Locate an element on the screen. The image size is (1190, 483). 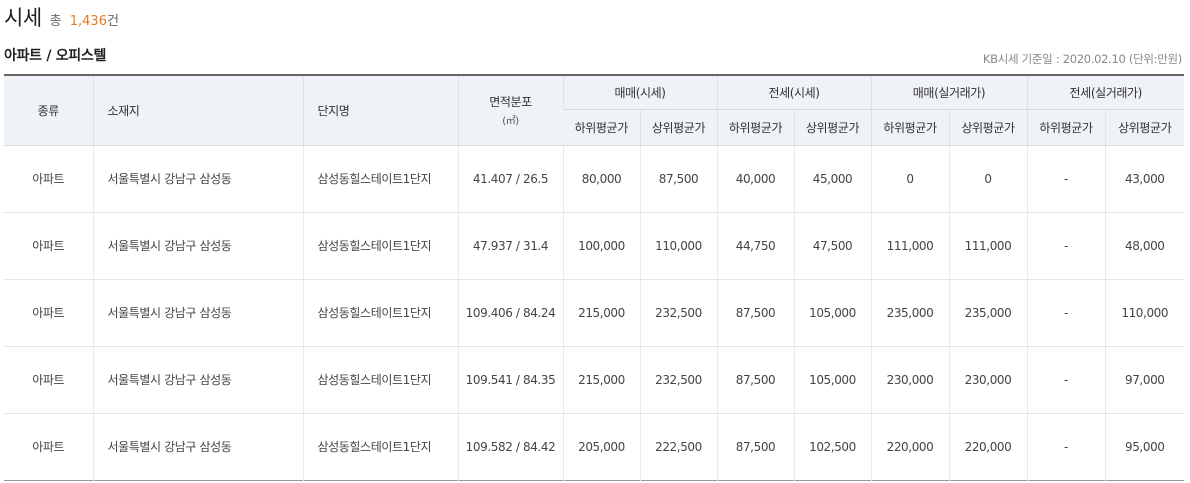
cell-sale-high: 87,500 is located at coordinates (678, 179).